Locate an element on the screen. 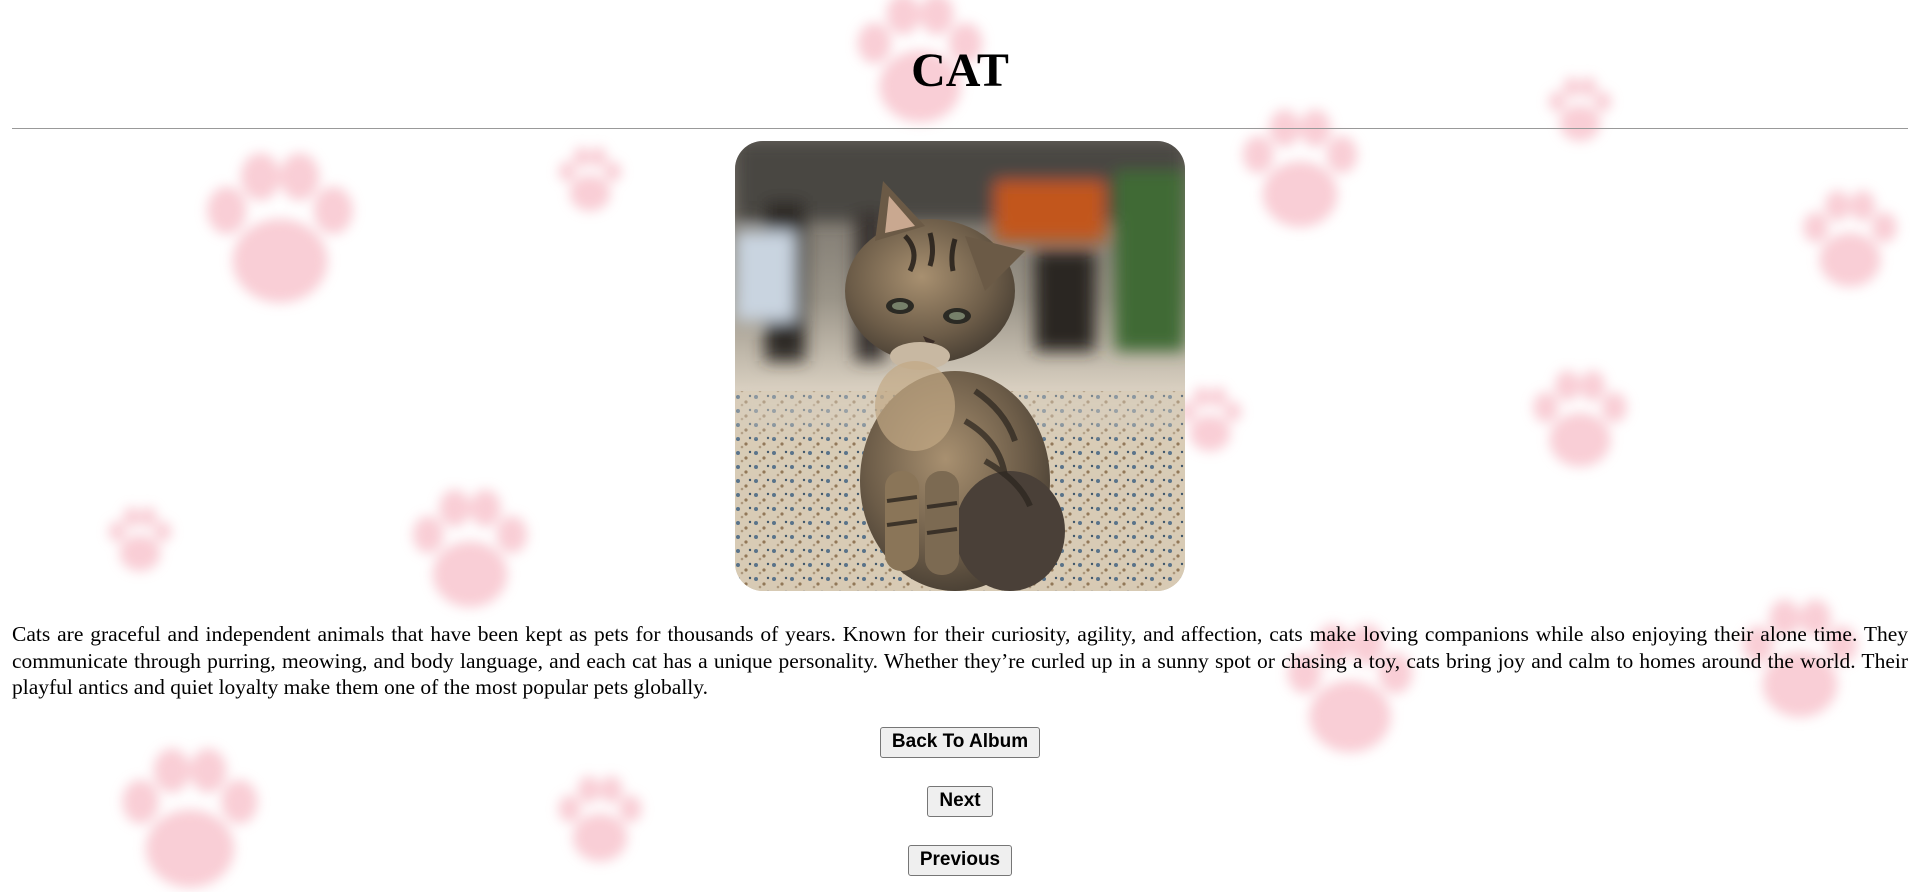 Image resolution: width=1920 pixels, height=892 pixels. cat-photo is located at coordinates (960, 366).